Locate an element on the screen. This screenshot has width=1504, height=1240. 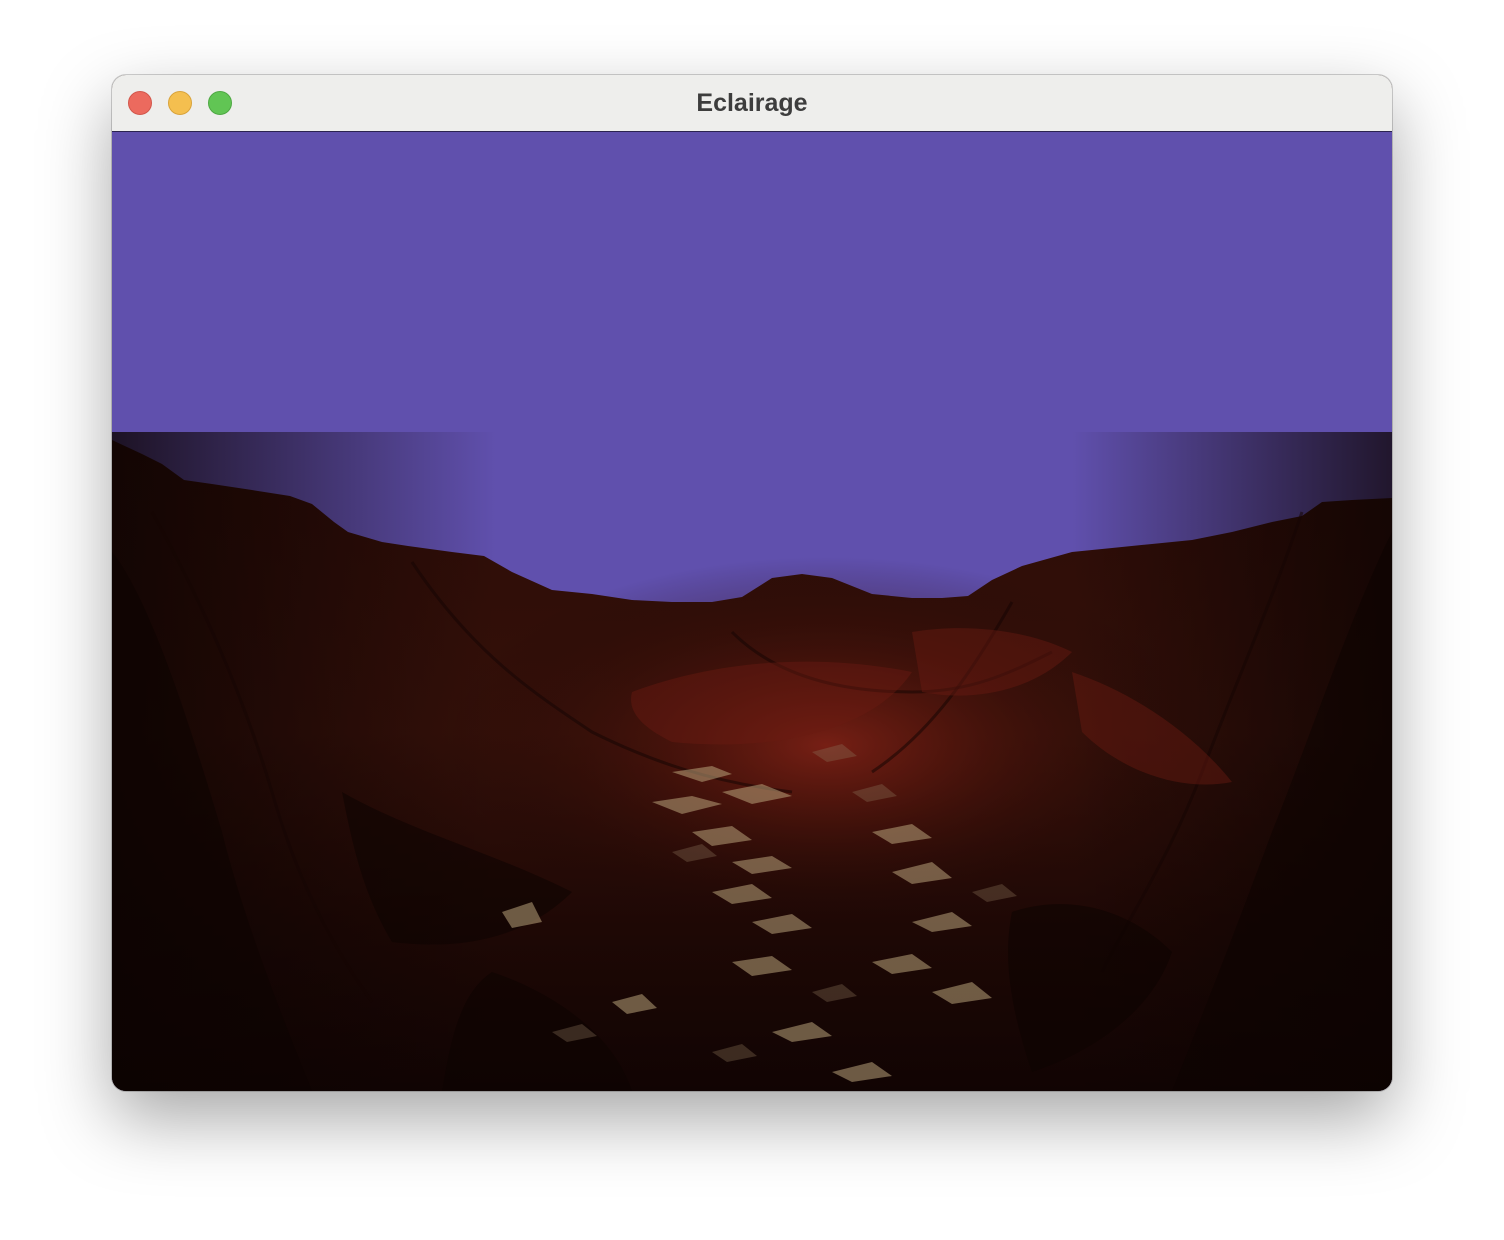
title-bar: Eclairage is located at coordinates (752, 103).